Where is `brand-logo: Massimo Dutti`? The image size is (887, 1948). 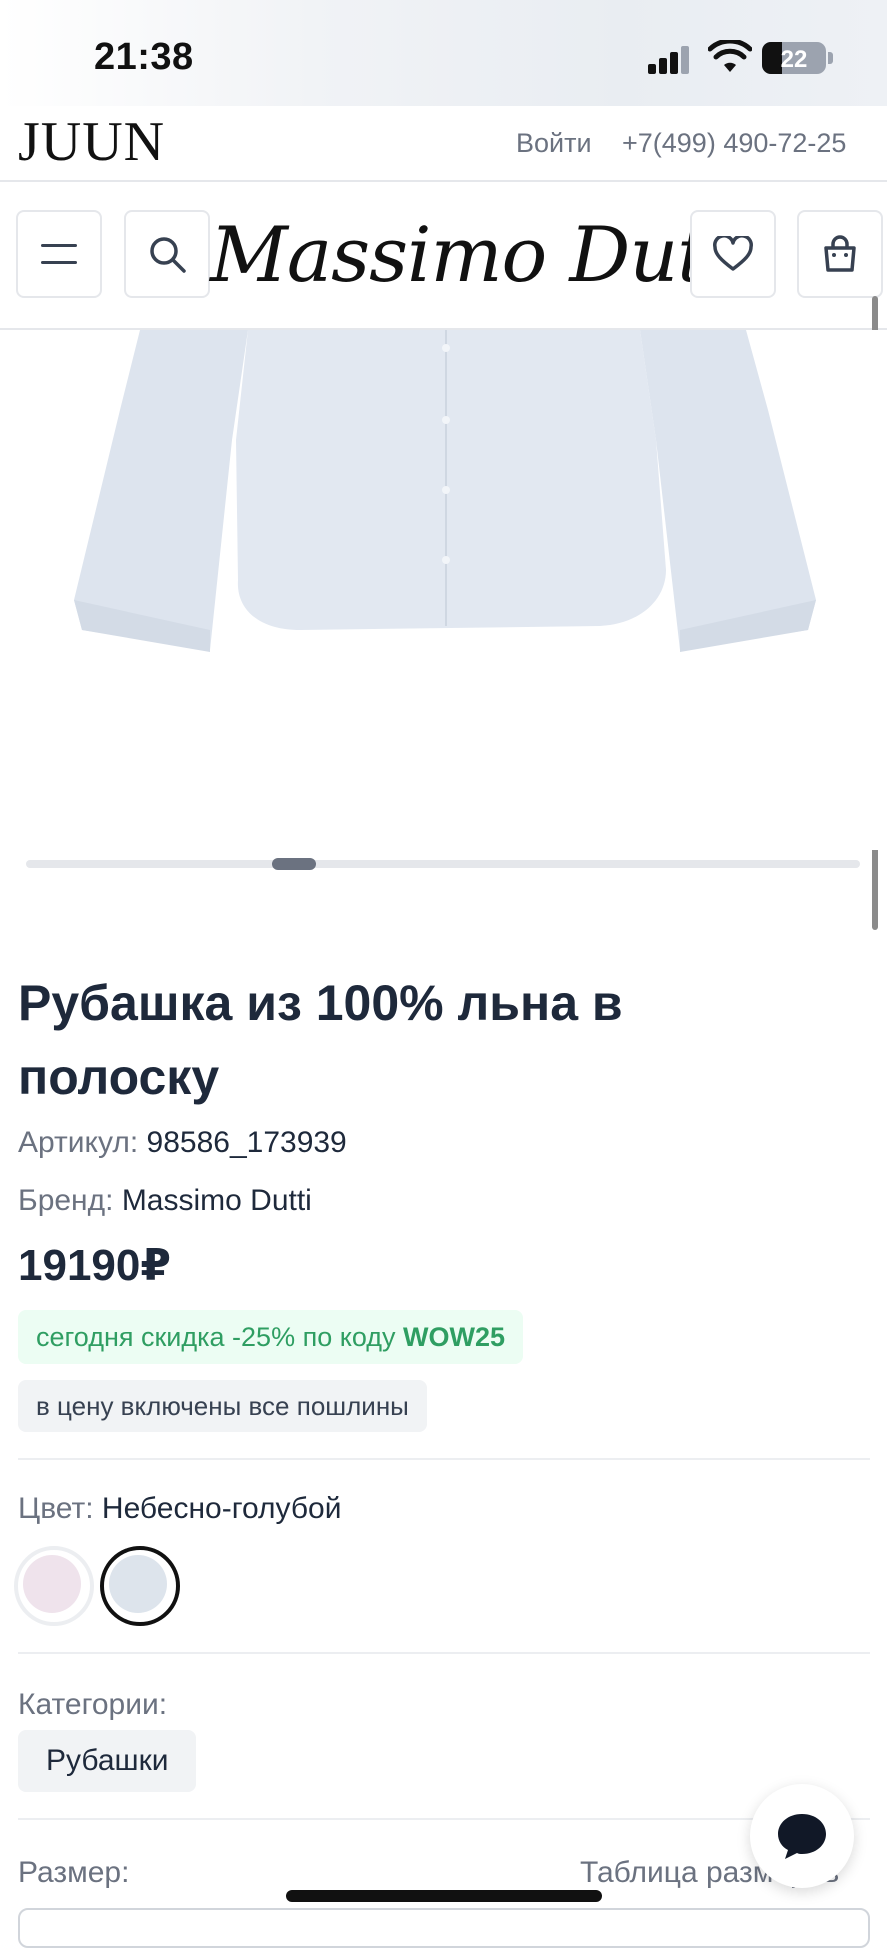
brand-logo: Massimo Dutti is located at coordinates (485, 254).